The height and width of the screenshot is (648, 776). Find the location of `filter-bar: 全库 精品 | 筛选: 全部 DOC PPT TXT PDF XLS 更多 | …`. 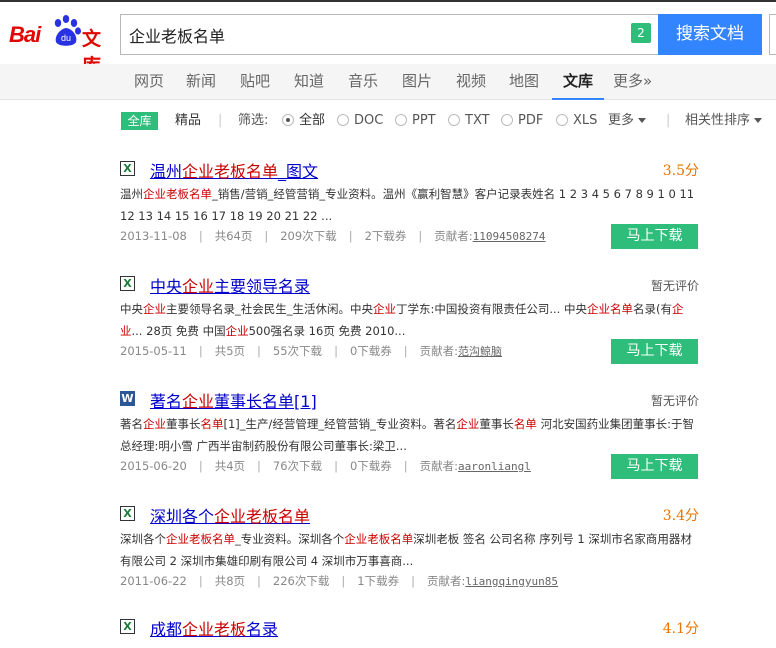

filter-bar: 全库 精品 | 筛选: 全部 DOC PPT TXT PDF XLS 更多 | … is located at coordinates (388, 121).